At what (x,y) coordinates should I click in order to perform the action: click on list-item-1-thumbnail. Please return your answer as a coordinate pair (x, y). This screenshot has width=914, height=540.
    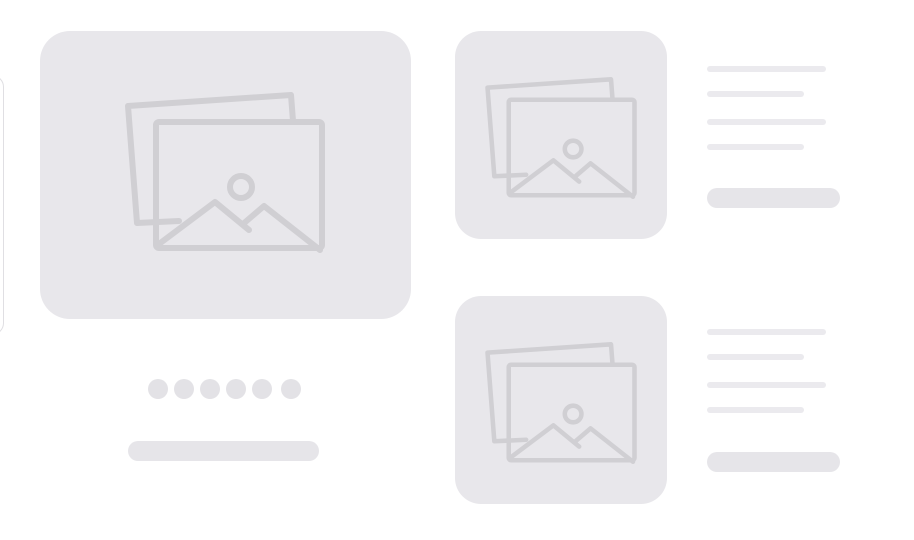
    Looking at the image, I should click on (561, 135).